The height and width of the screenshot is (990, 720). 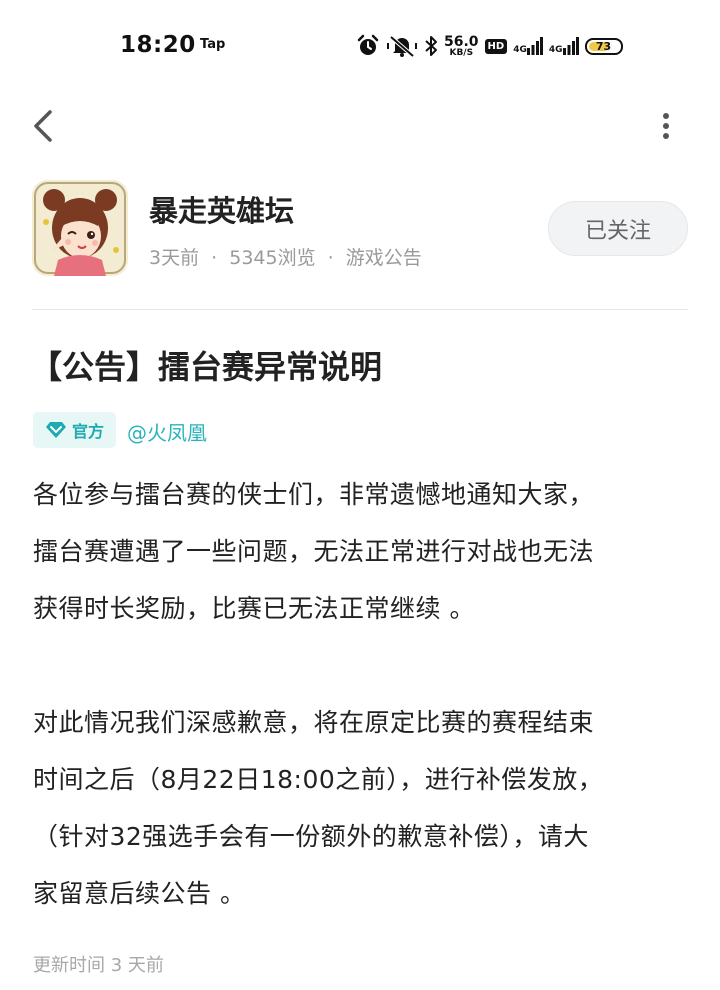 I want to click on more-vertical-icon, so click(x=666, y=126).